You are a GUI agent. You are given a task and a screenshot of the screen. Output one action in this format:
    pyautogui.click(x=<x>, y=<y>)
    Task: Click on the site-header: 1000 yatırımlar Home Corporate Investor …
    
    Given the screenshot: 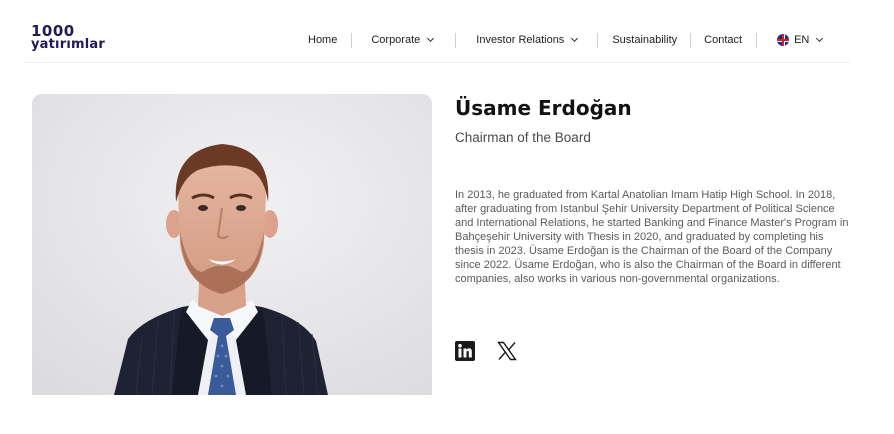 What is the action you would take?
    pyautogui.click(x=447, y=31)
    